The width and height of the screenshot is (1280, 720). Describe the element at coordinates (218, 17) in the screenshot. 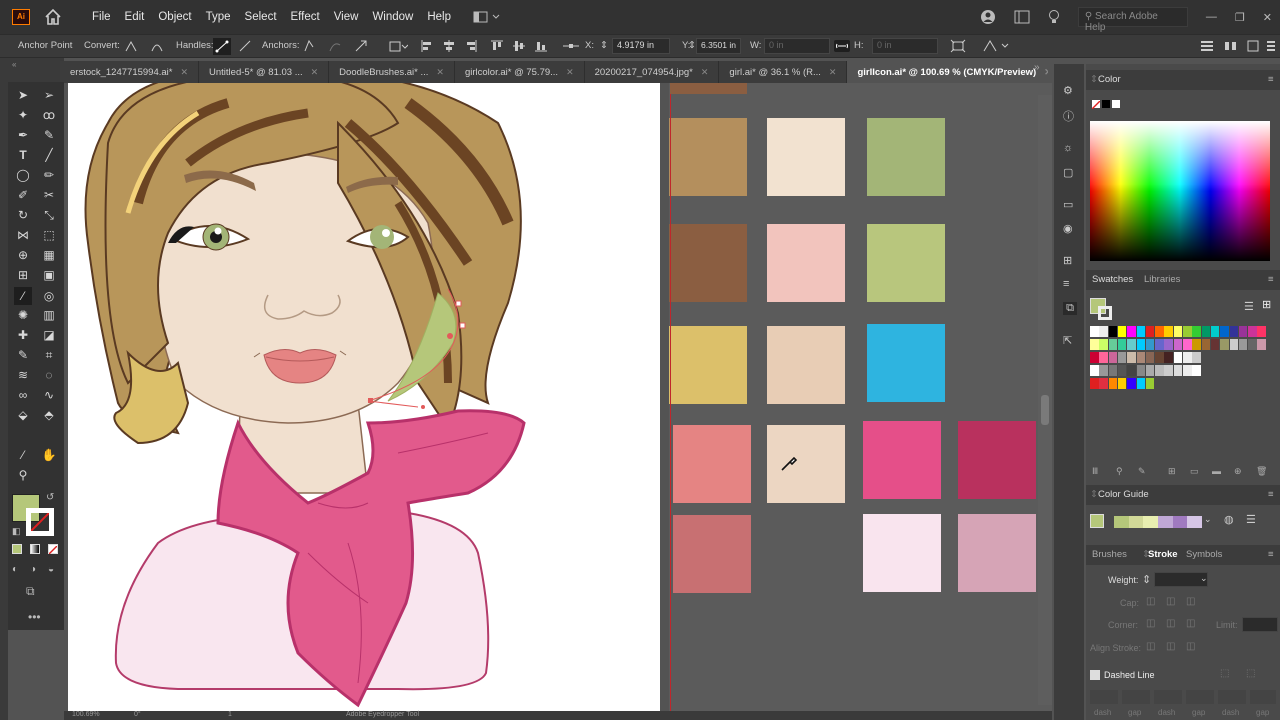

I see `menu-type: Type` at that location.